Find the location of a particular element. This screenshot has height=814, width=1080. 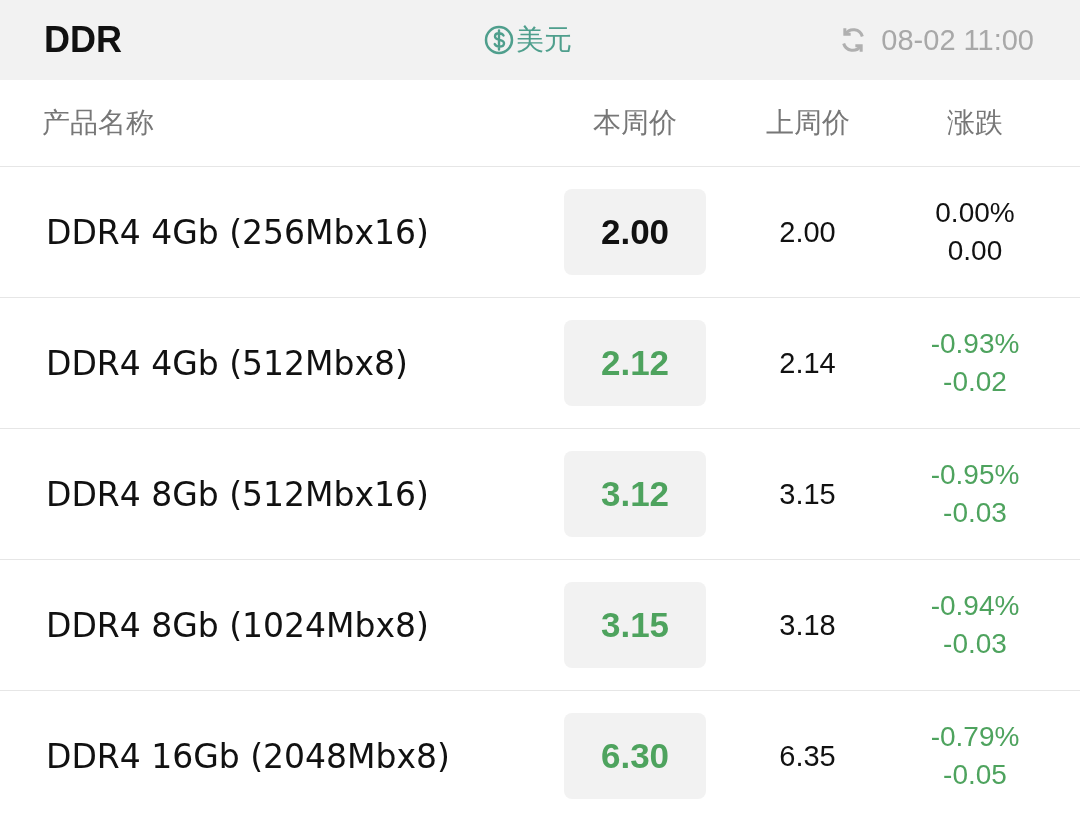

current-price: 6.30 is located at coordinates (635, 756).